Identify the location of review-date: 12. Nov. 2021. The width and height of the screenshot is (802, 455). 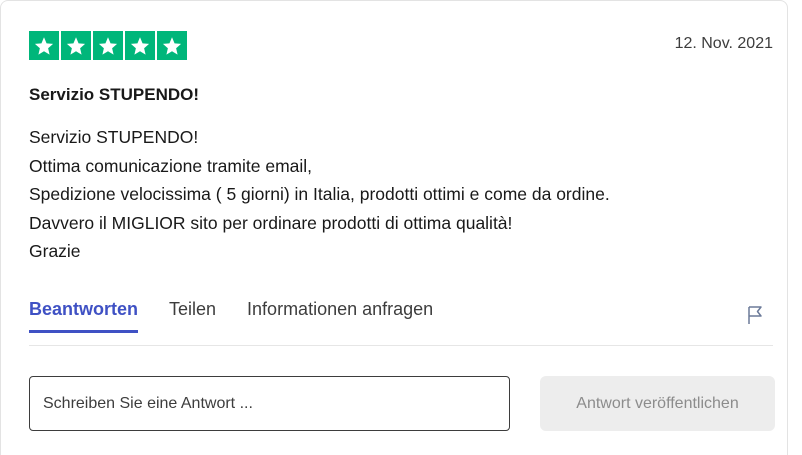
(723, 43).